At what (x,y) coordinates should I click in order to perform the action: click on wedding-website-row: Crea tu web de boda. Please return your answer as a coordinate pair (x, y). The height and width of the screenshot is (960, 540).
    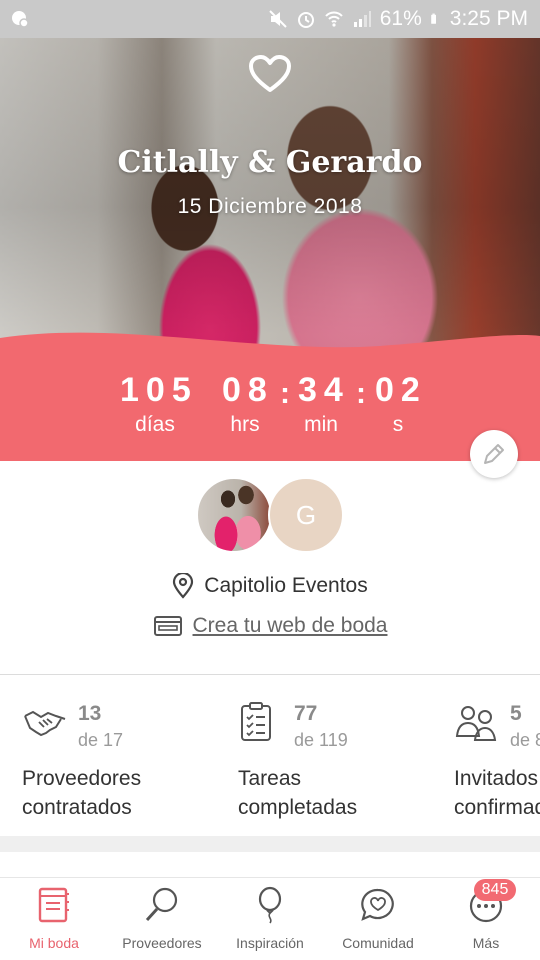
    Looking at the image, I should click on (270, 626).